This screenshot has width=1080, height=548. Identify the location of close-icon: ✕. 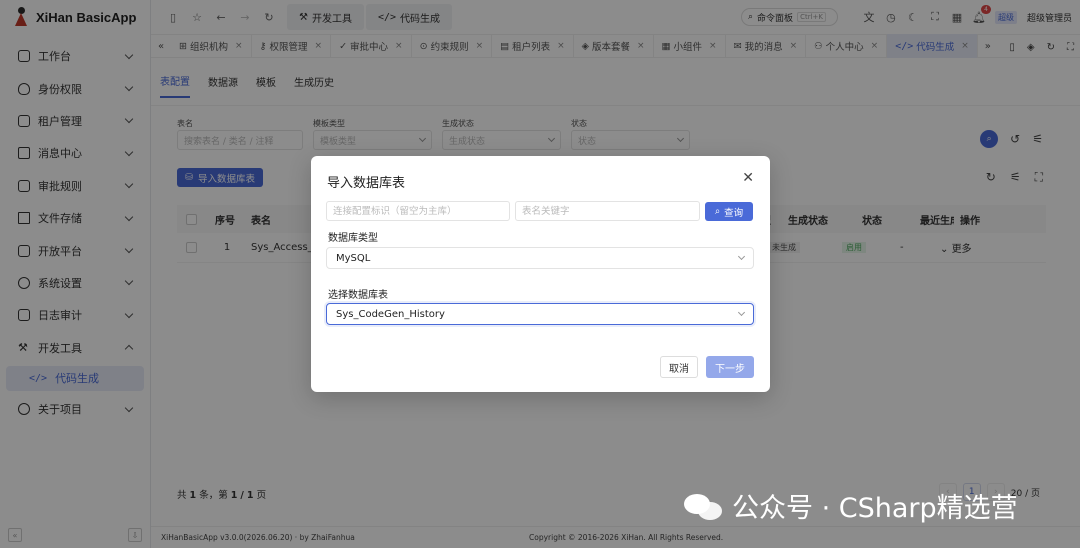
(748, 178).